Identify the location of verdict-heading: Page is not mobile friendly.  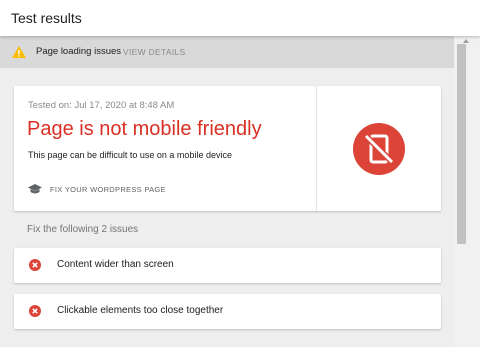
(144, 129).